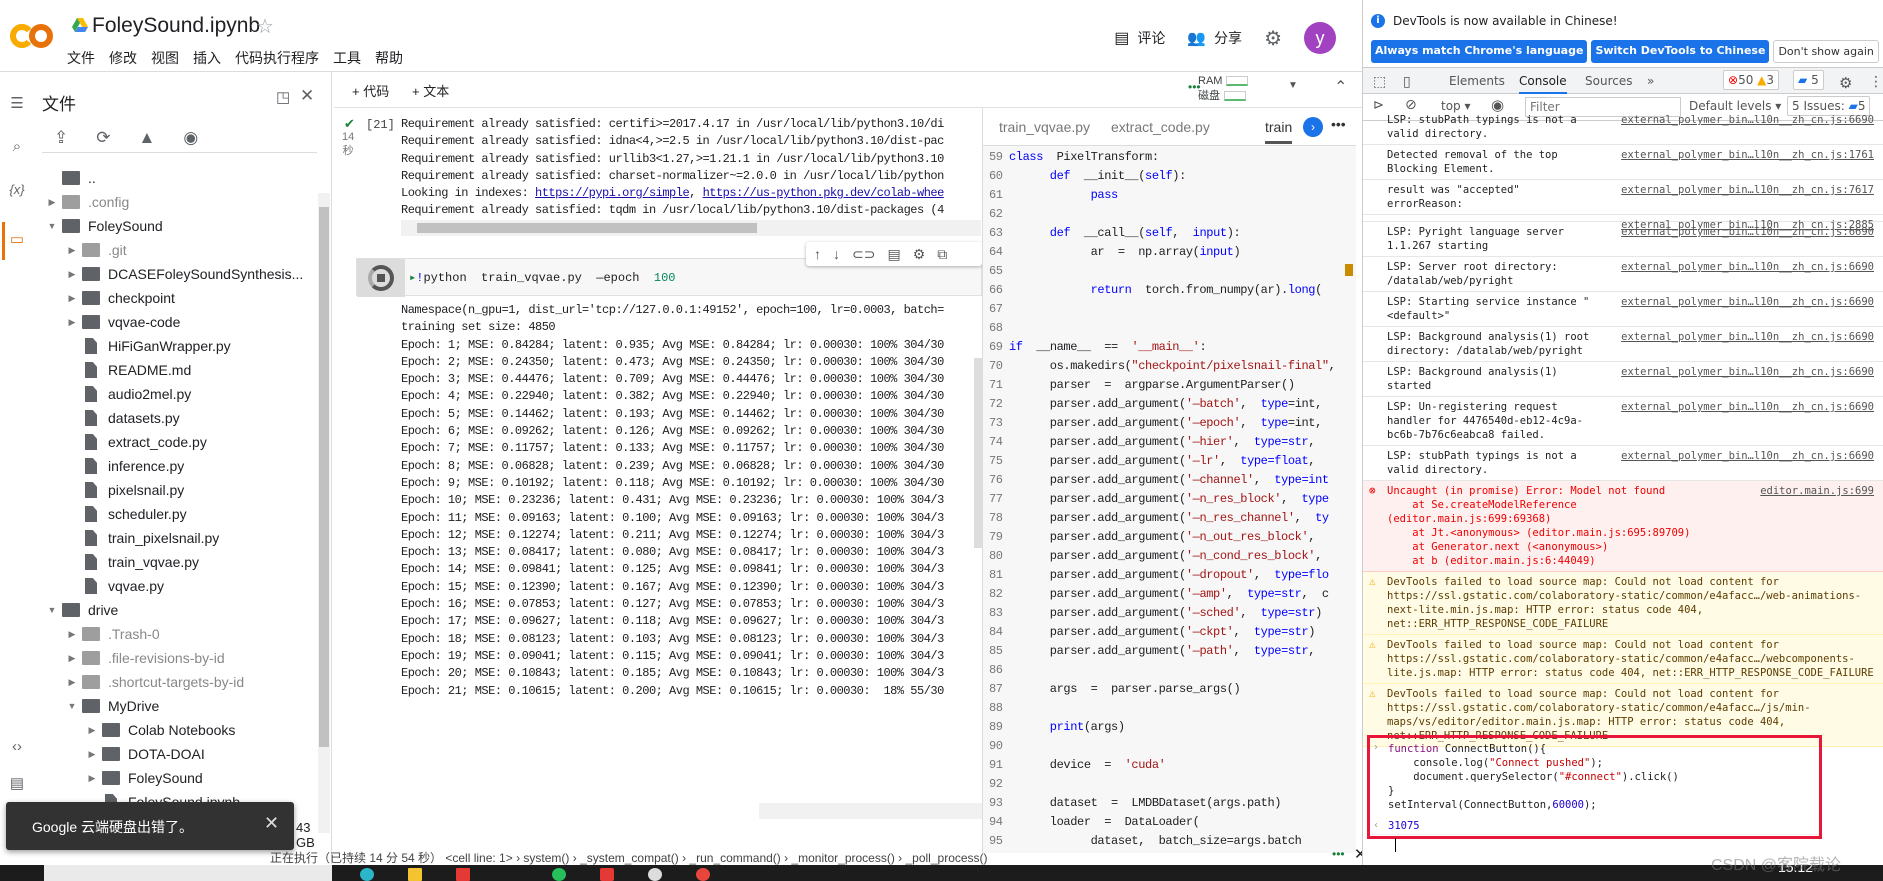 The width and height of the screenshot is (1883, 881). Describe the element at coordinates (17, 189) in the screenshot. I see `variables-icon: {x}` at that location.